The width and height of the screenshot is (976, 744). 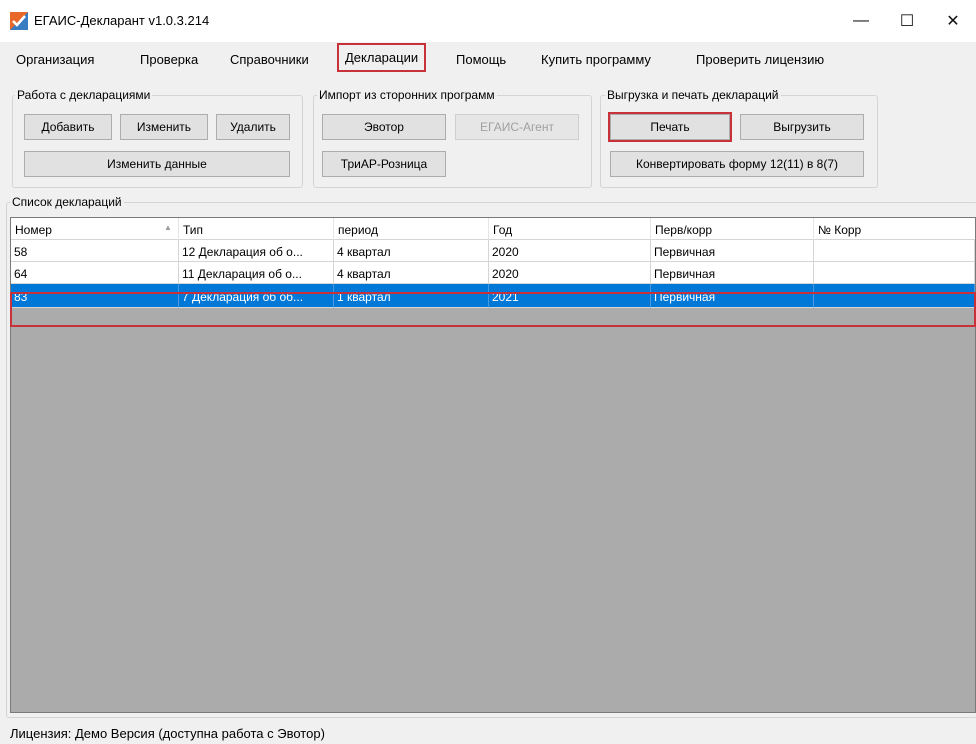 I want to click on column-header-label: Номер, so click(x=33, y=230).